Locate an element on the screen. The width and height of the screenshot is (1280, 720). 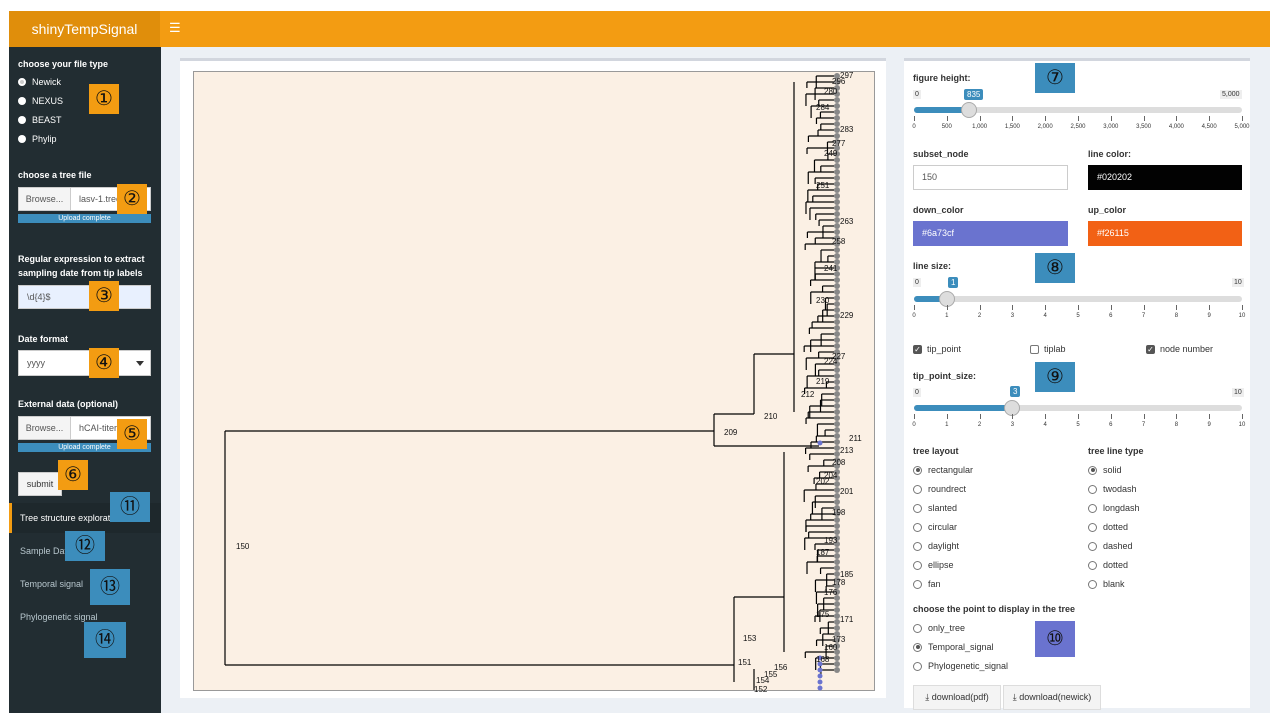
node-label: 210 is located at coordinates (771, 416).